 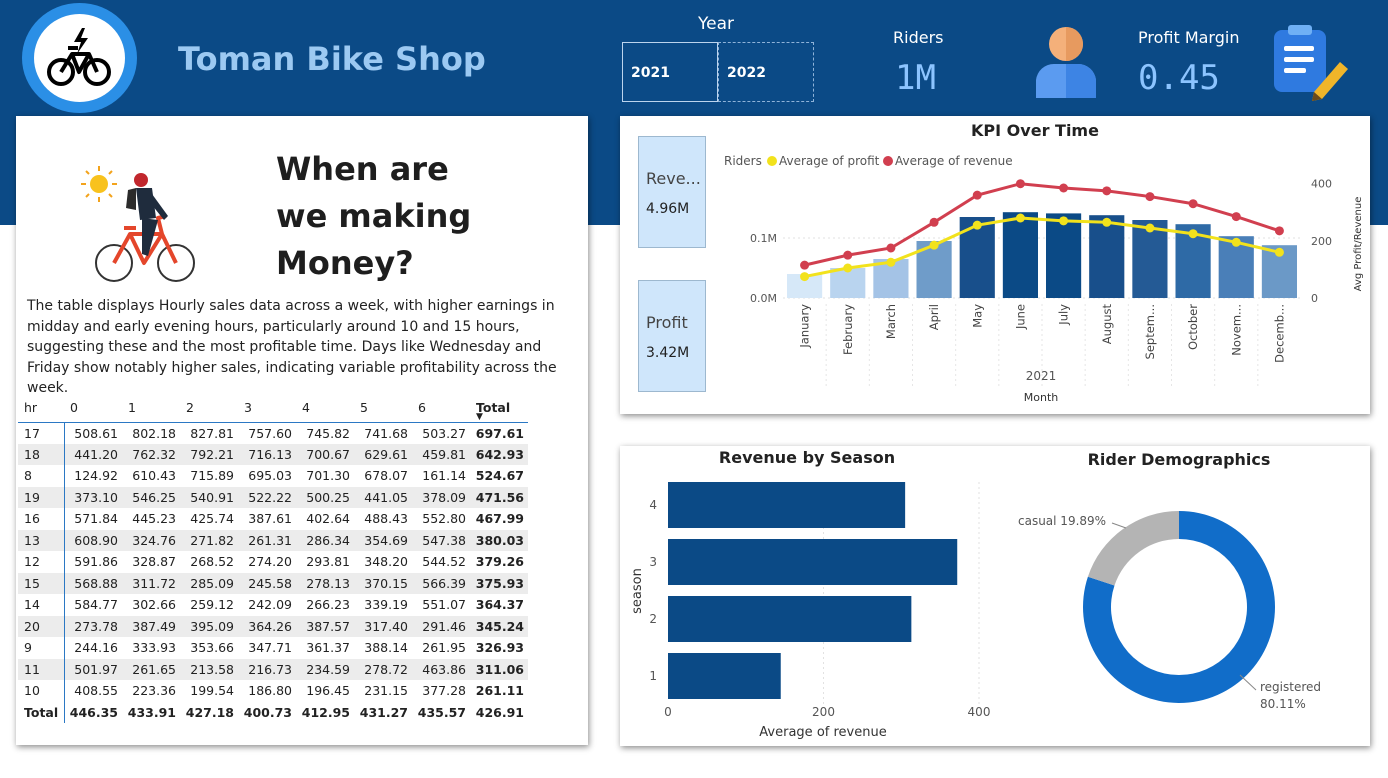 What do you see at coordinates (267, 605) in the screenshot?
I see `table-cell: 242.09` at bounding box center [267, 605].